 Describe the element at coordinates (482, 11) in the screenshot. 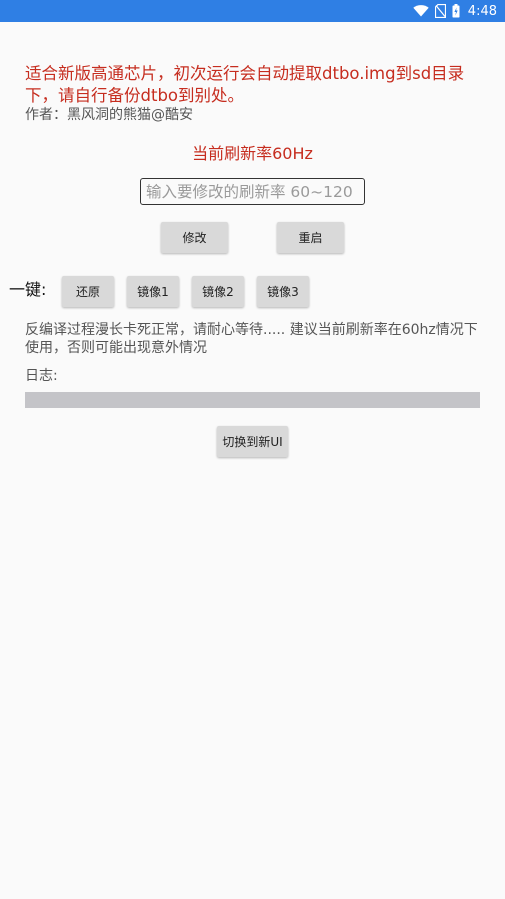

I see `status-time: 4:48` at that location.